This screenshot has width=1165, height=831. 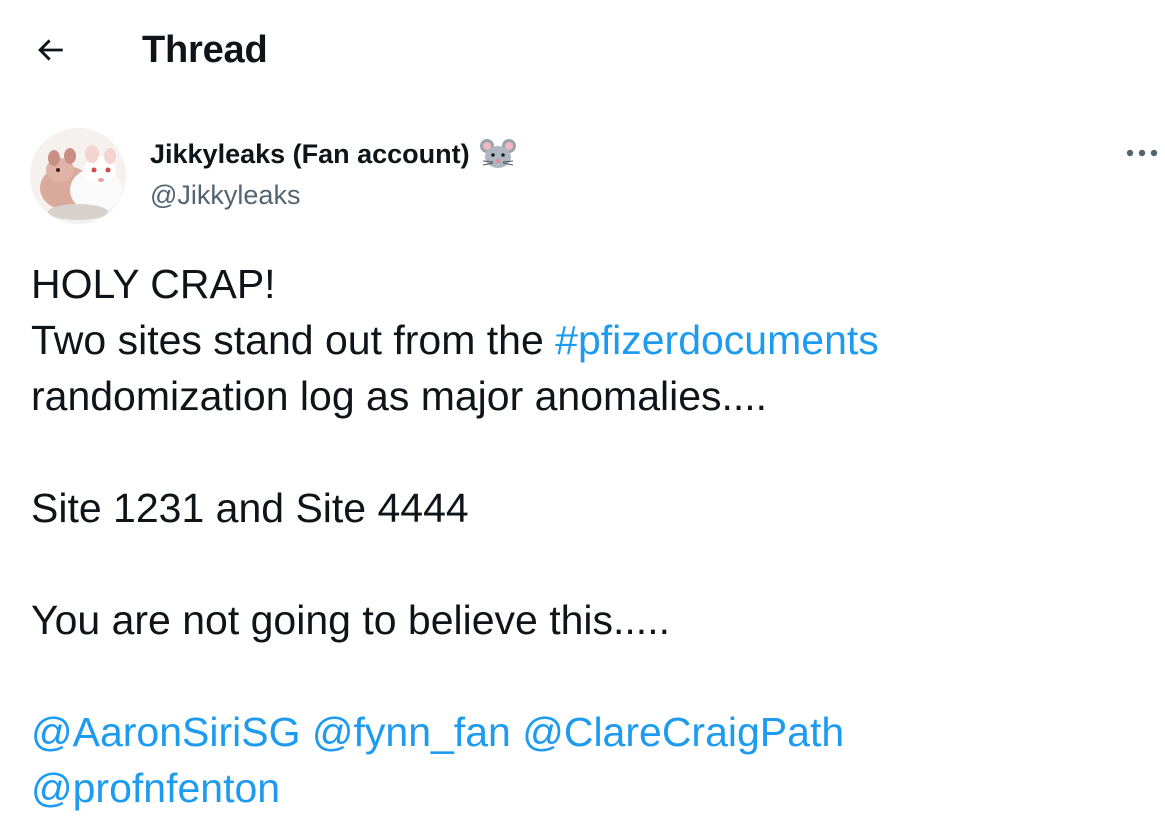 I want to click on author-name-row: Jikkyleaks (Fan account), so click(x=334, y=154).